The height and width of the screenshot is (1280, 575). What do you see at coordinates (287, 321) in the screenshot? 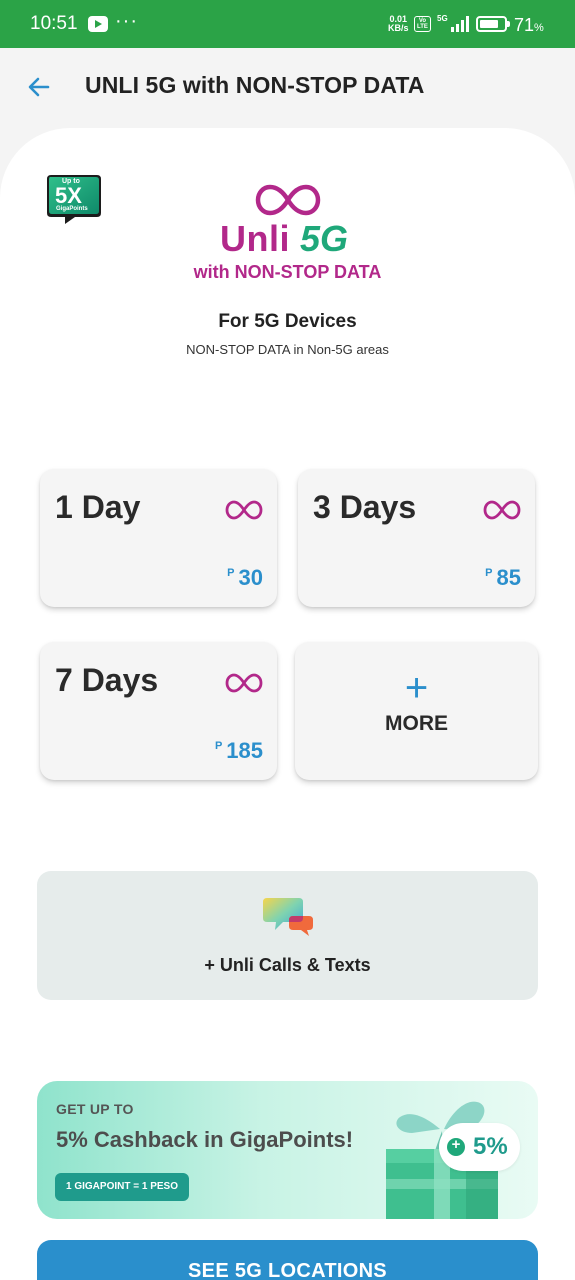
I see `devices-title: For 5G Devices` at bounding box center [287, 321].